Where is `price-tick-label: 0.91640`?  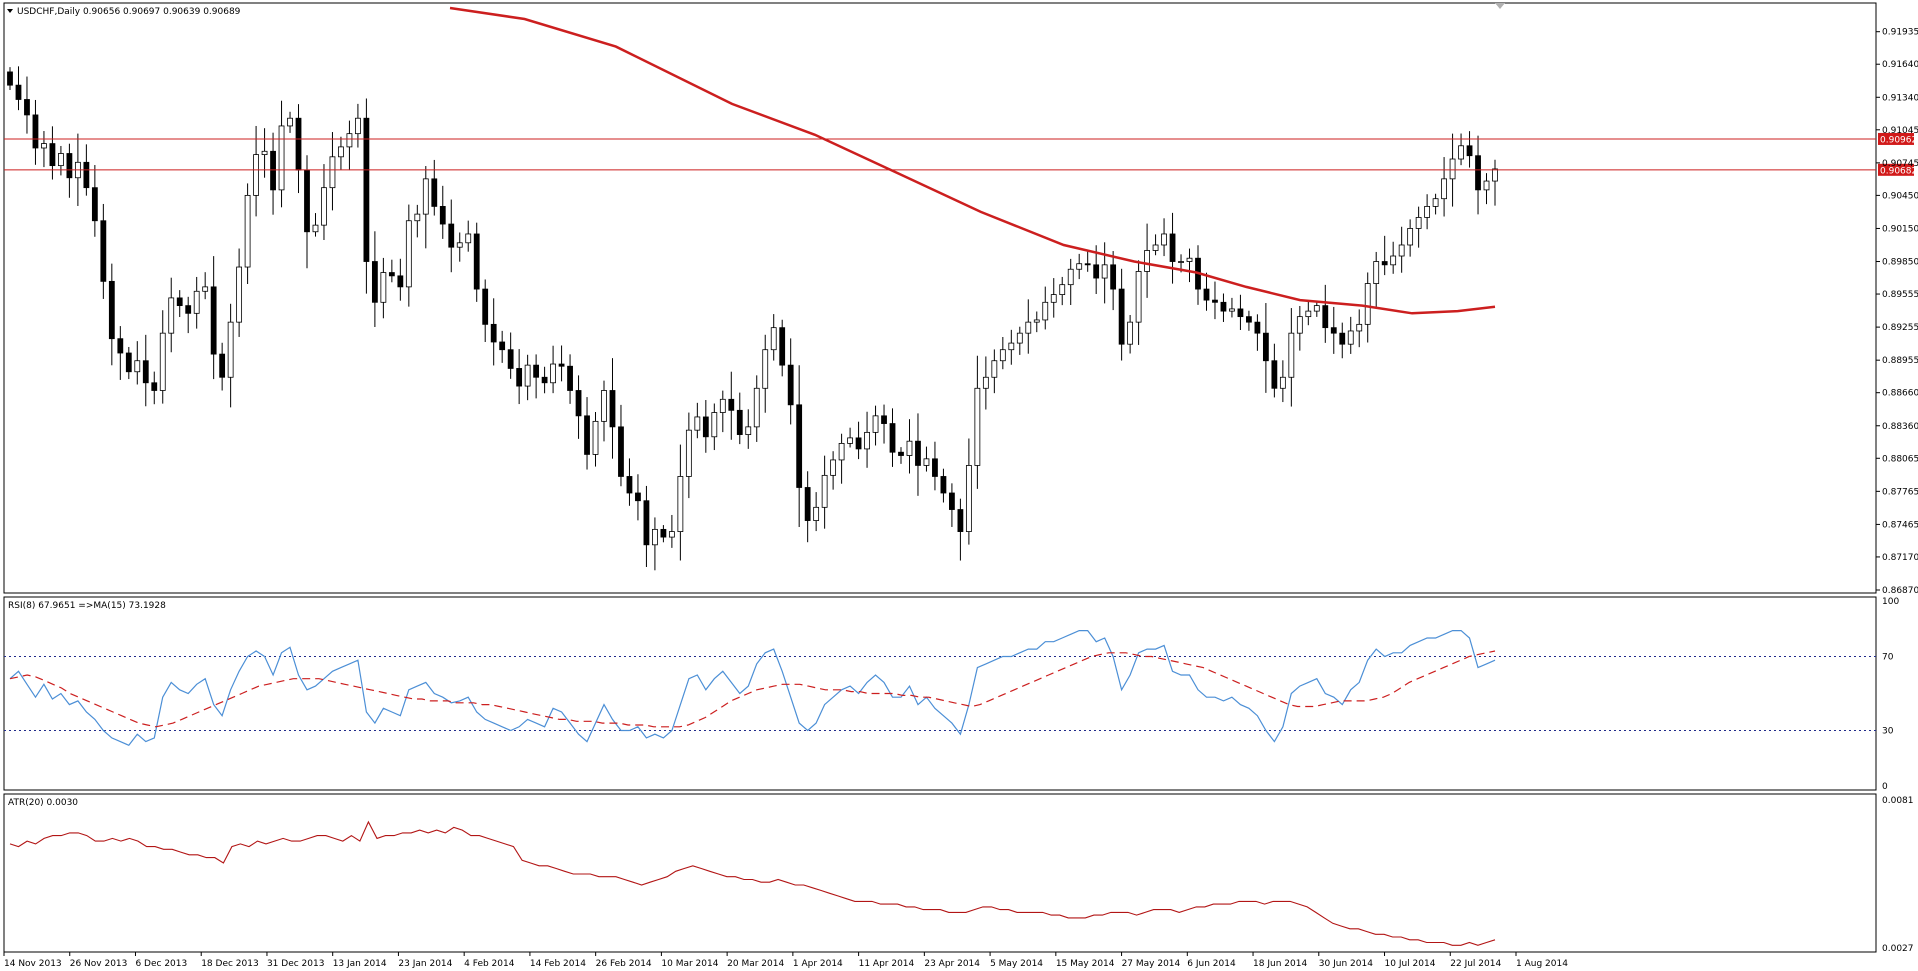 price-tick-label: 0.91640 is located at coordinates (1900, 65).